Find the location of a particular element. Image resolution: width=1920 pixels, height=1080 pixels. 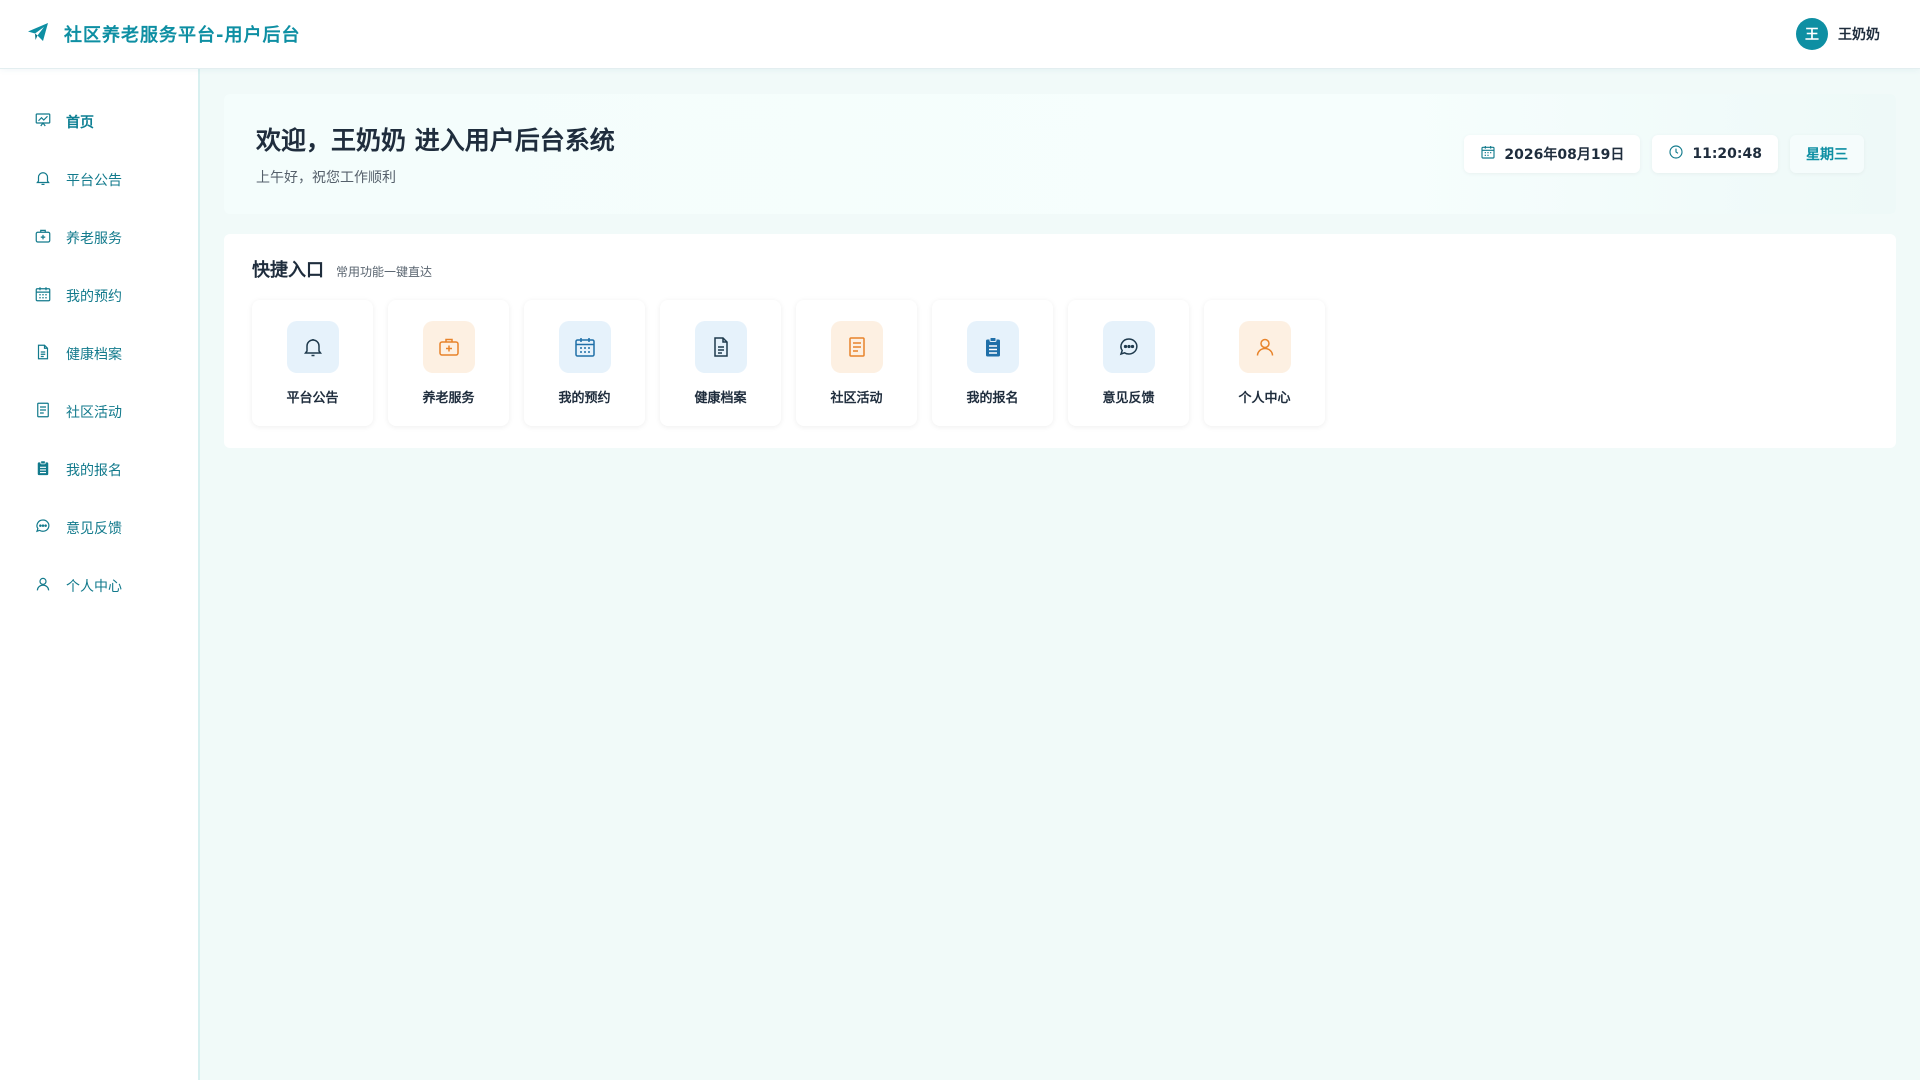

quick-tile-profile: 个人中心 is located at coordinates (1264, 363).